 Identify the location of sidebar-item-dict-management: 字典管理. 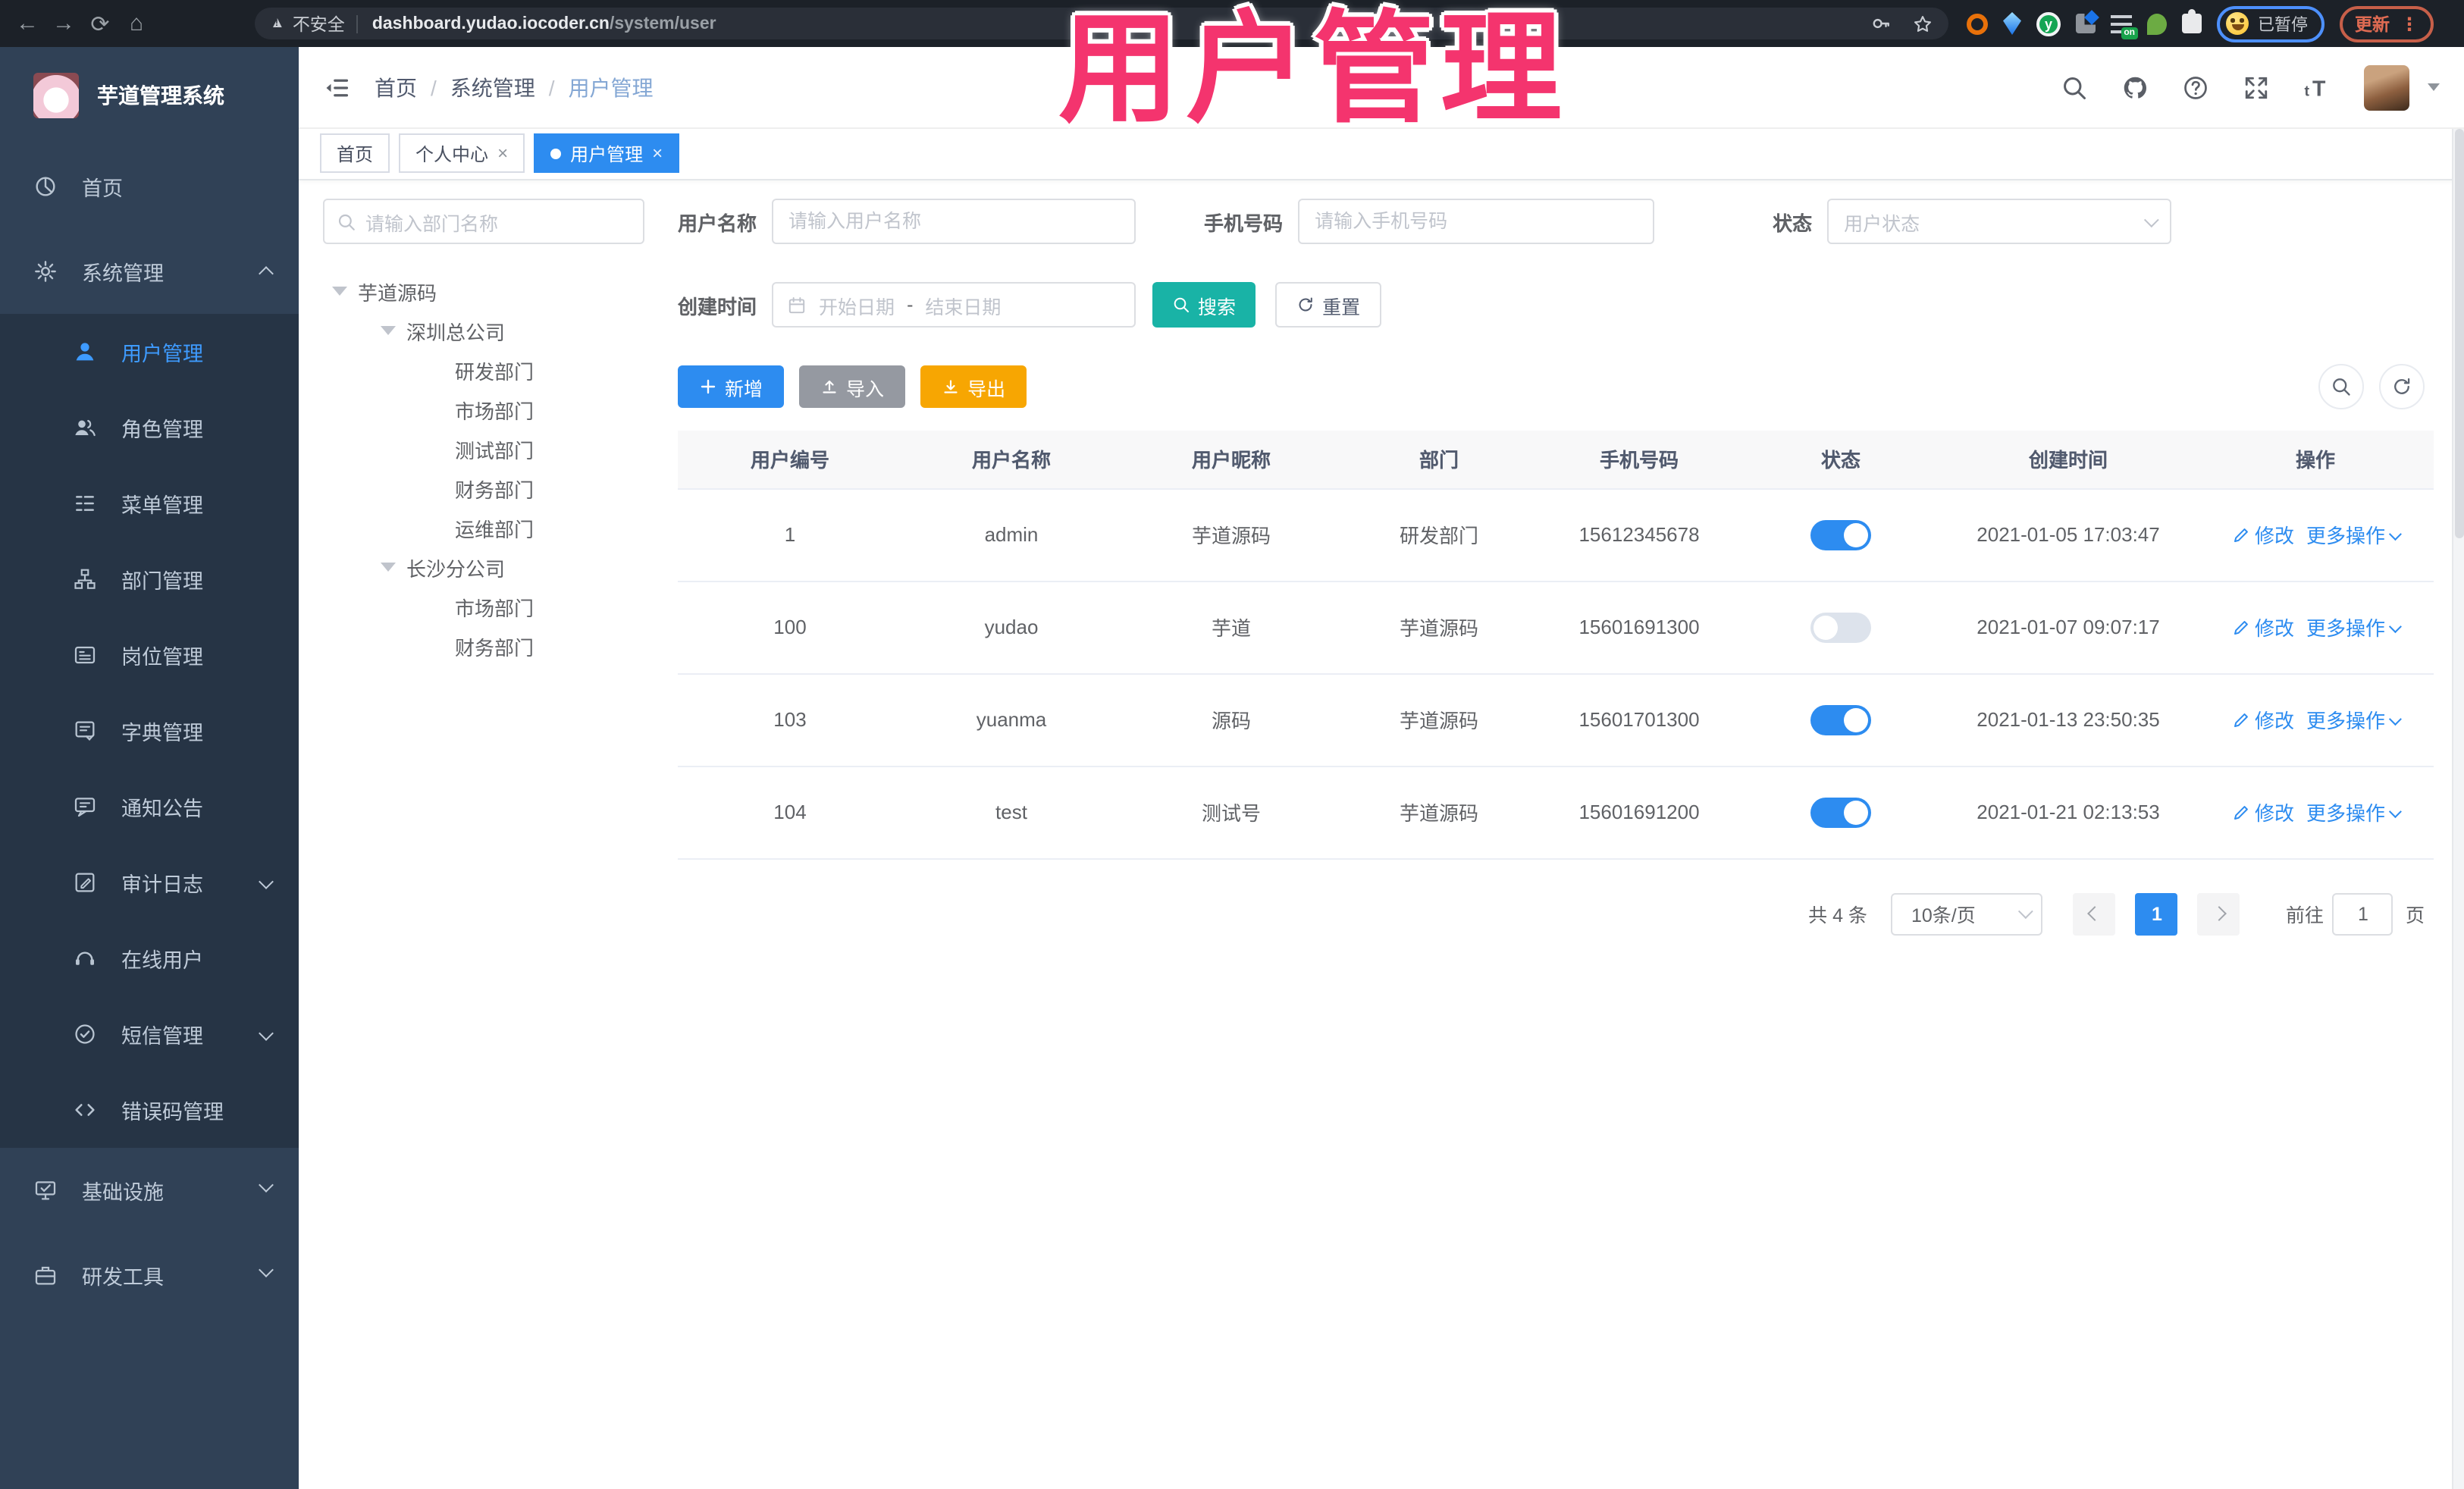
(150, 731).